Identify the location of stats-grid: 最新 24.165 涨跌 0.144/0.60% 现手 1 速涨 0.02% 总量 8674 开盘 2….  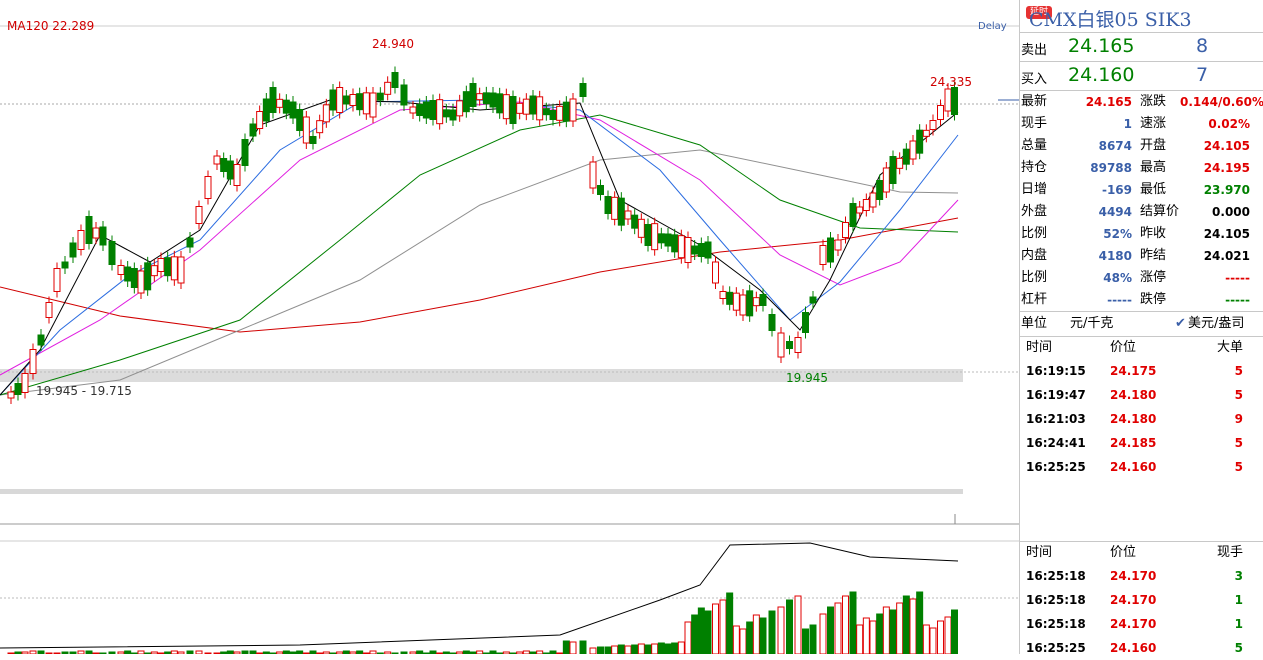
(1141, 201).